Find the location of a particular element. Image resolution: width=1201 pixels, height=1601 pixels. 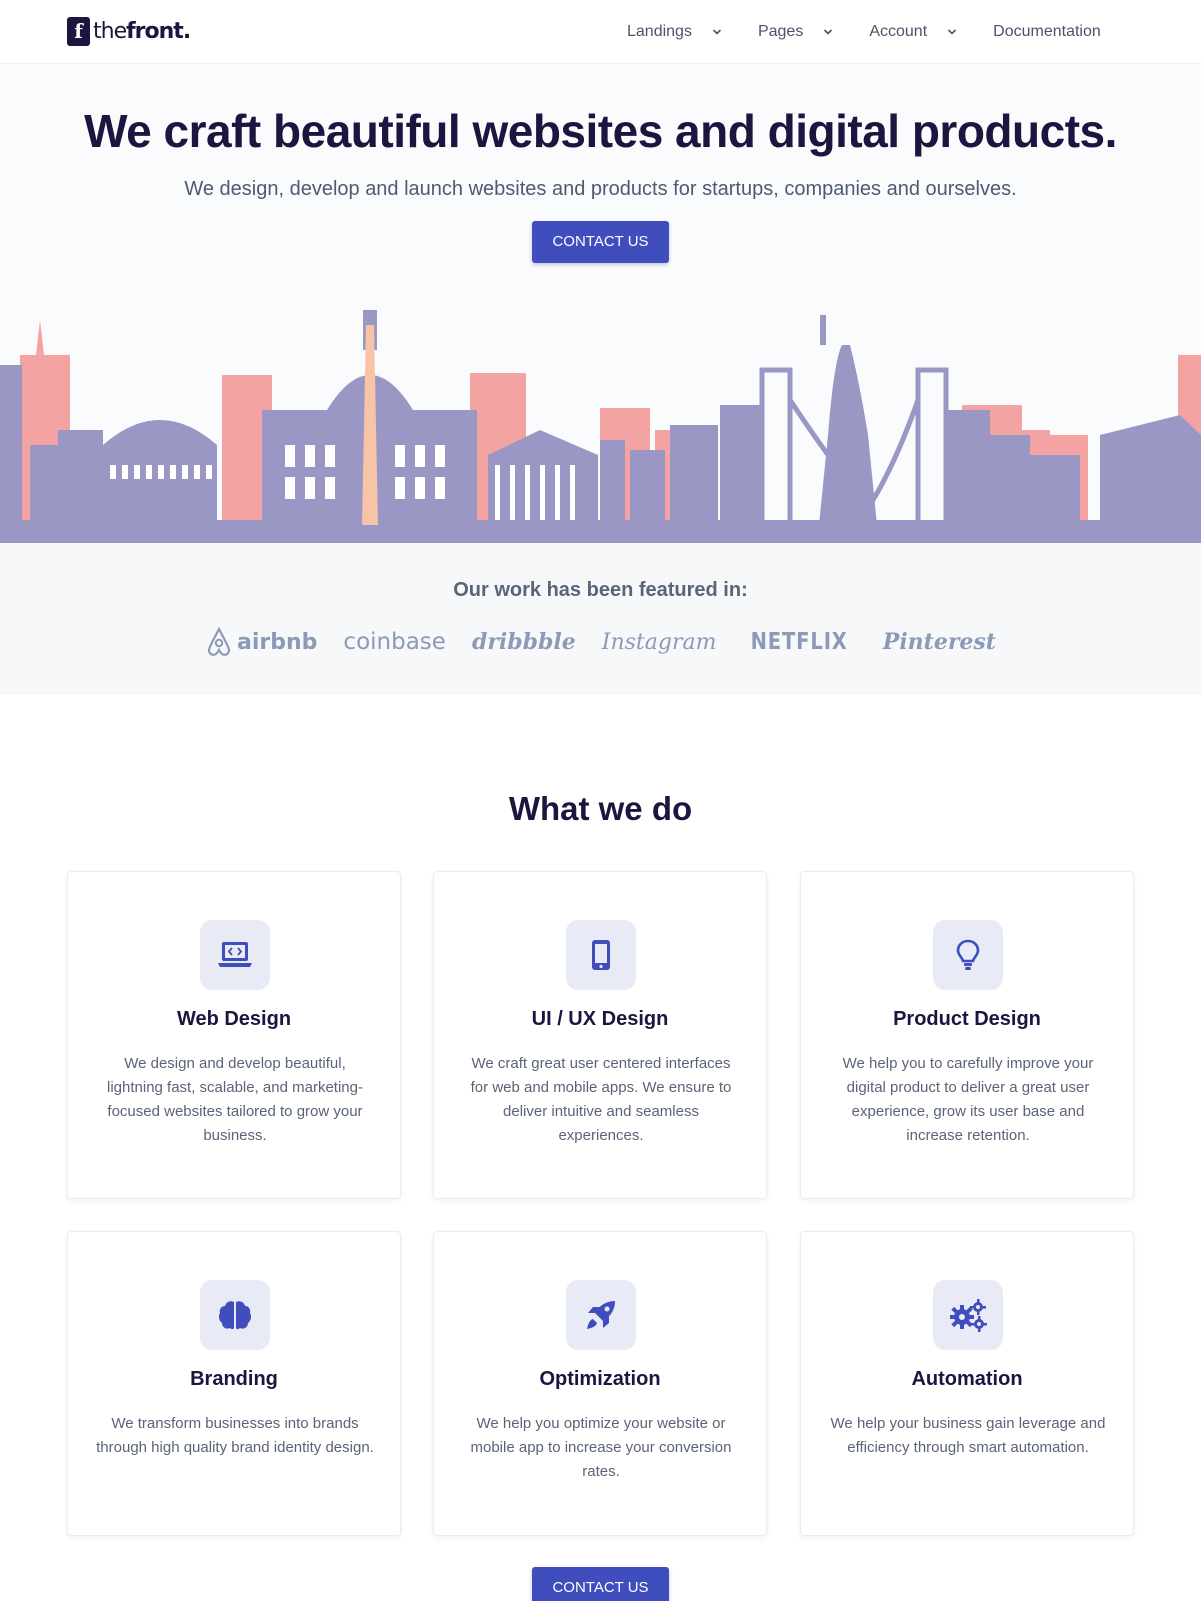

nav-item-label: Documentation is located at coordinates (1047, 31).